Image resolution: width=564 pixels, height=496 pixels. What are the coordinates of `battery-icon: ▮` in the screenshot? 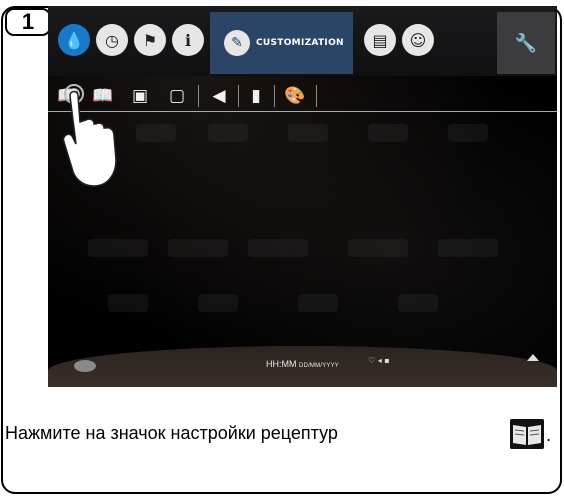 It's located at (256, 96).